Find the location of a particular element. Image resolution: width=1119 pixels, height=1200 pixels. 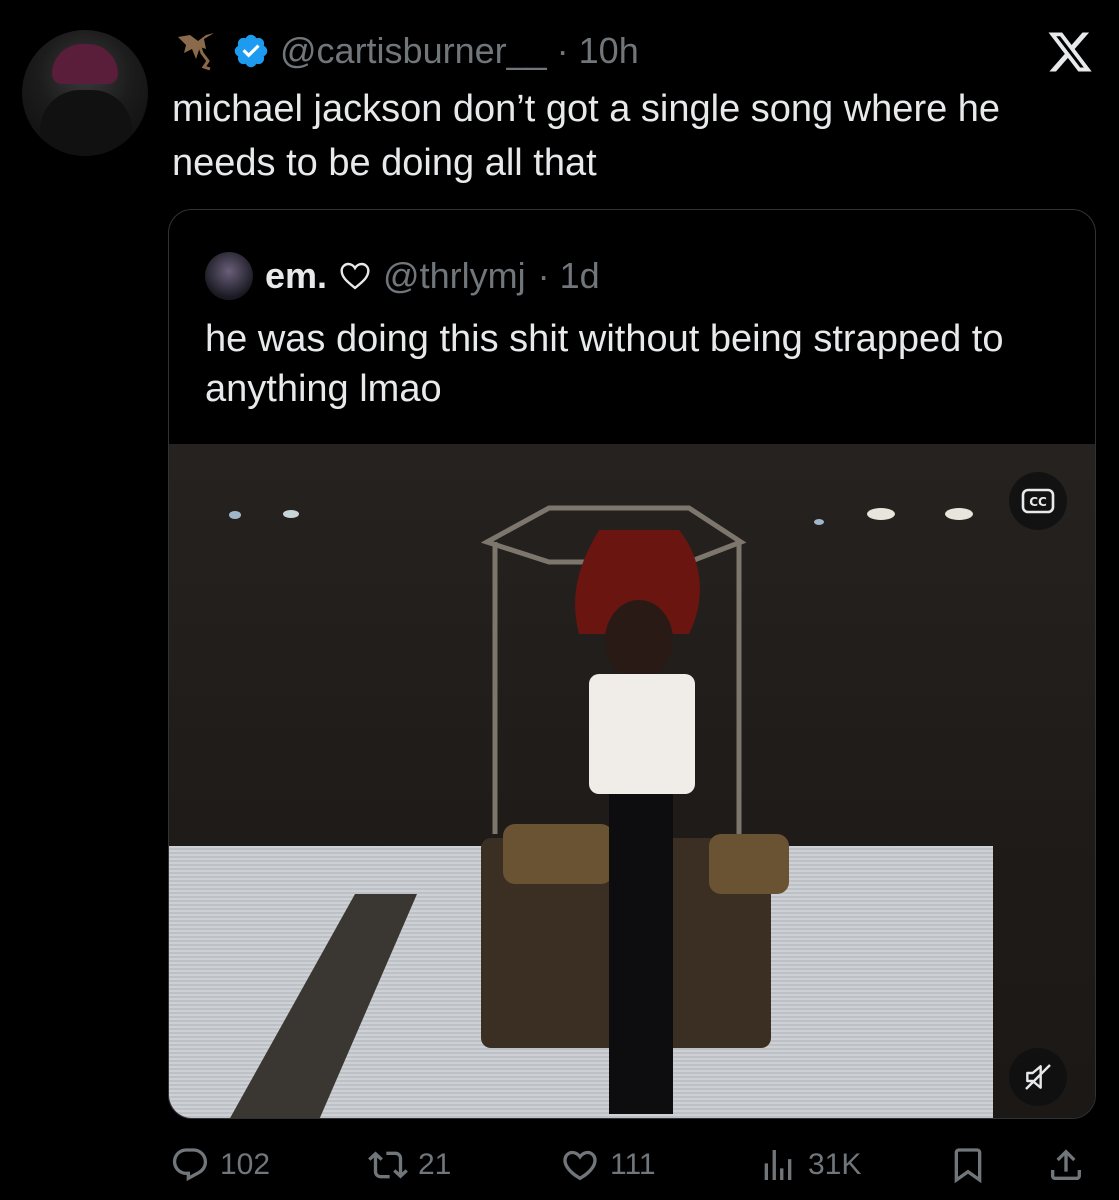

share-button is located at coordinates (1066, 1165).